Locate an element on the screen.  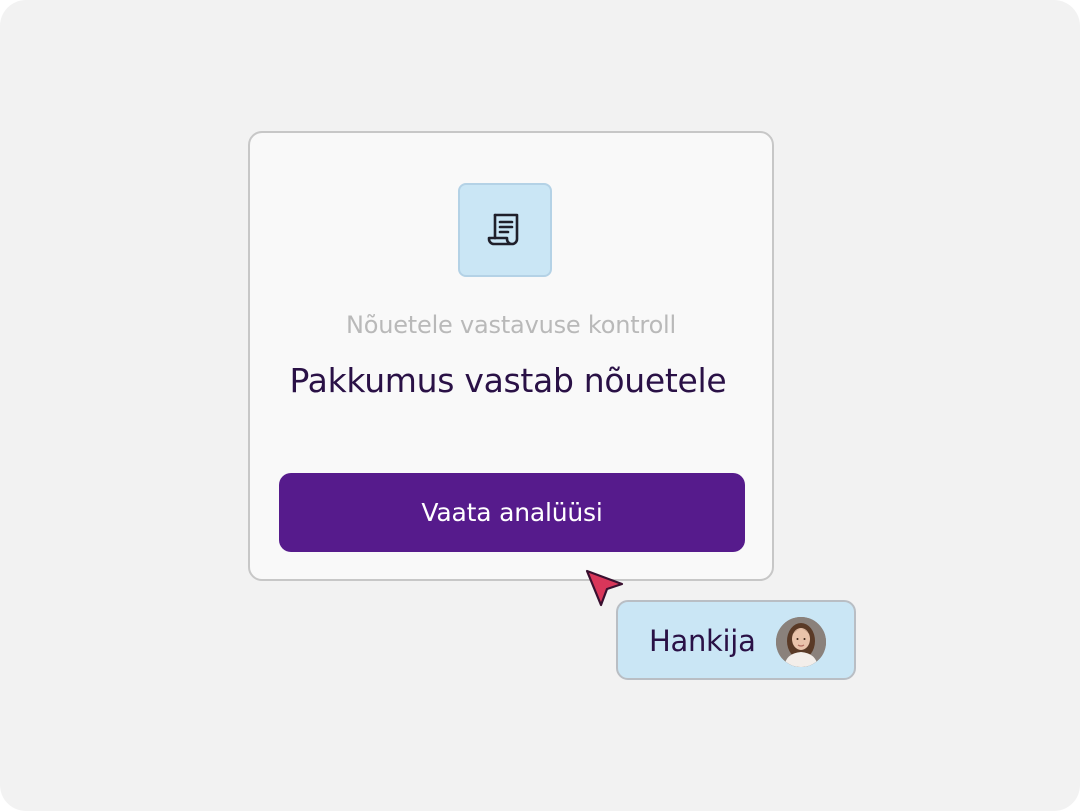
card-title: Pakkumus vastab nõuetele is located at coordinates (508, 380).